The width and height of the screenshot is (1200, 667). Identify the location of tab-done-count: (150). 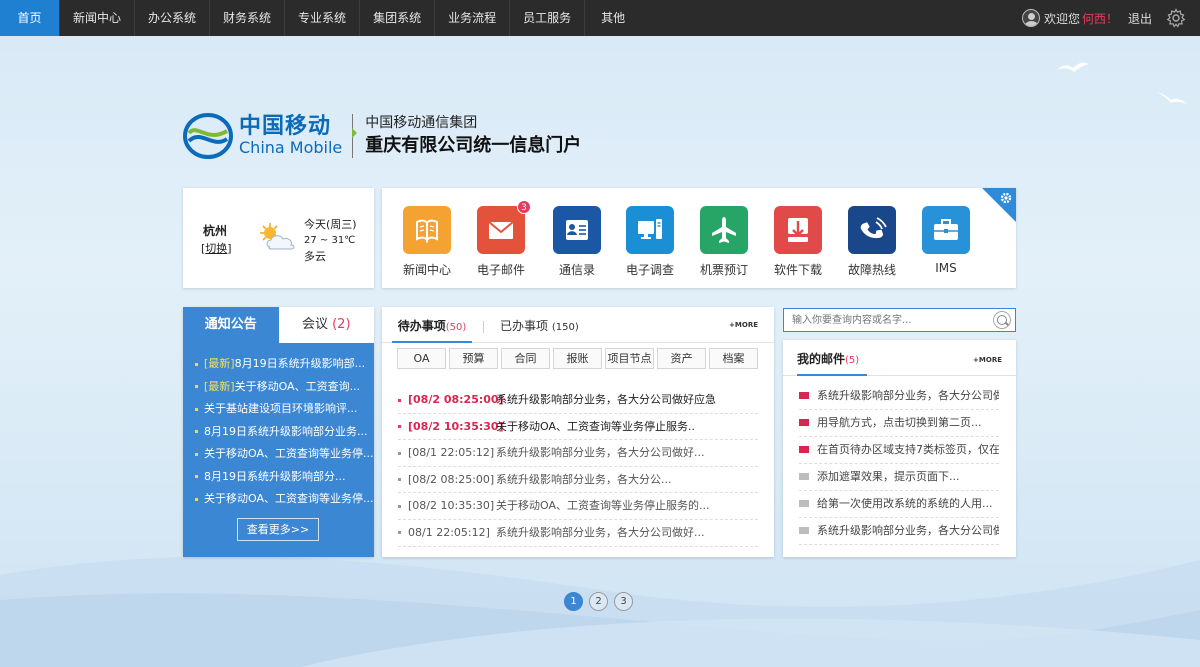
(565, 327).